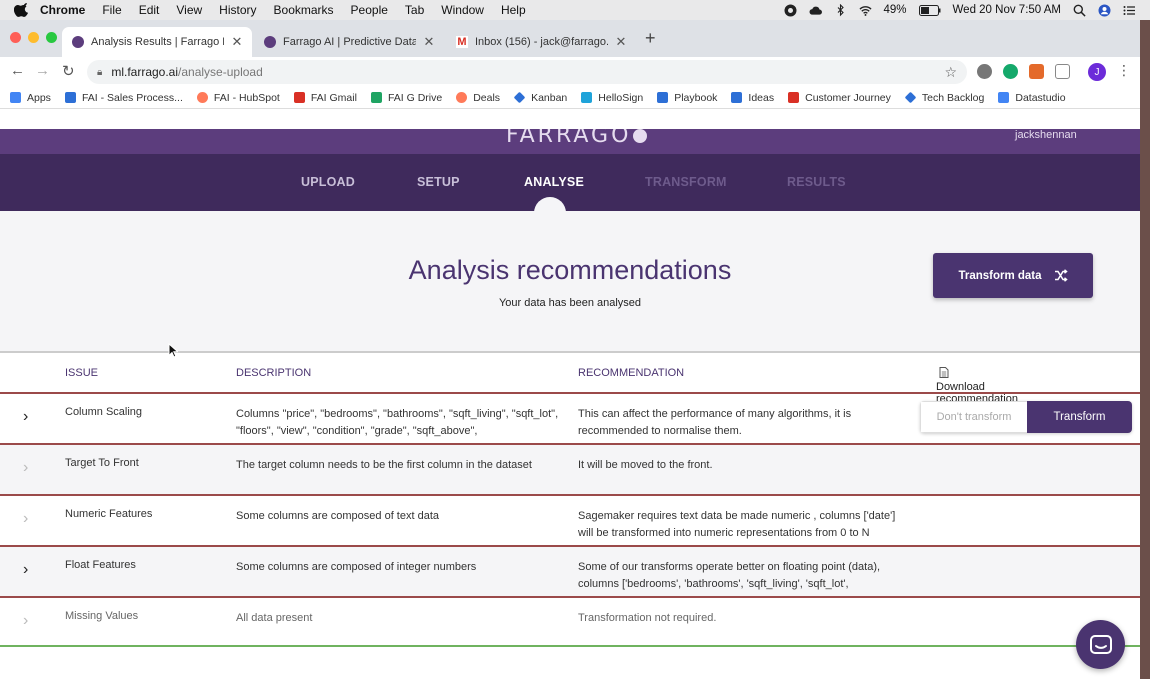  Describe the element at coordinates (570, 191) in the screenshot. I see `workflow-steps: UPLOAD SETUP ANALYSE TRANSFORM RESULTS` at that location.